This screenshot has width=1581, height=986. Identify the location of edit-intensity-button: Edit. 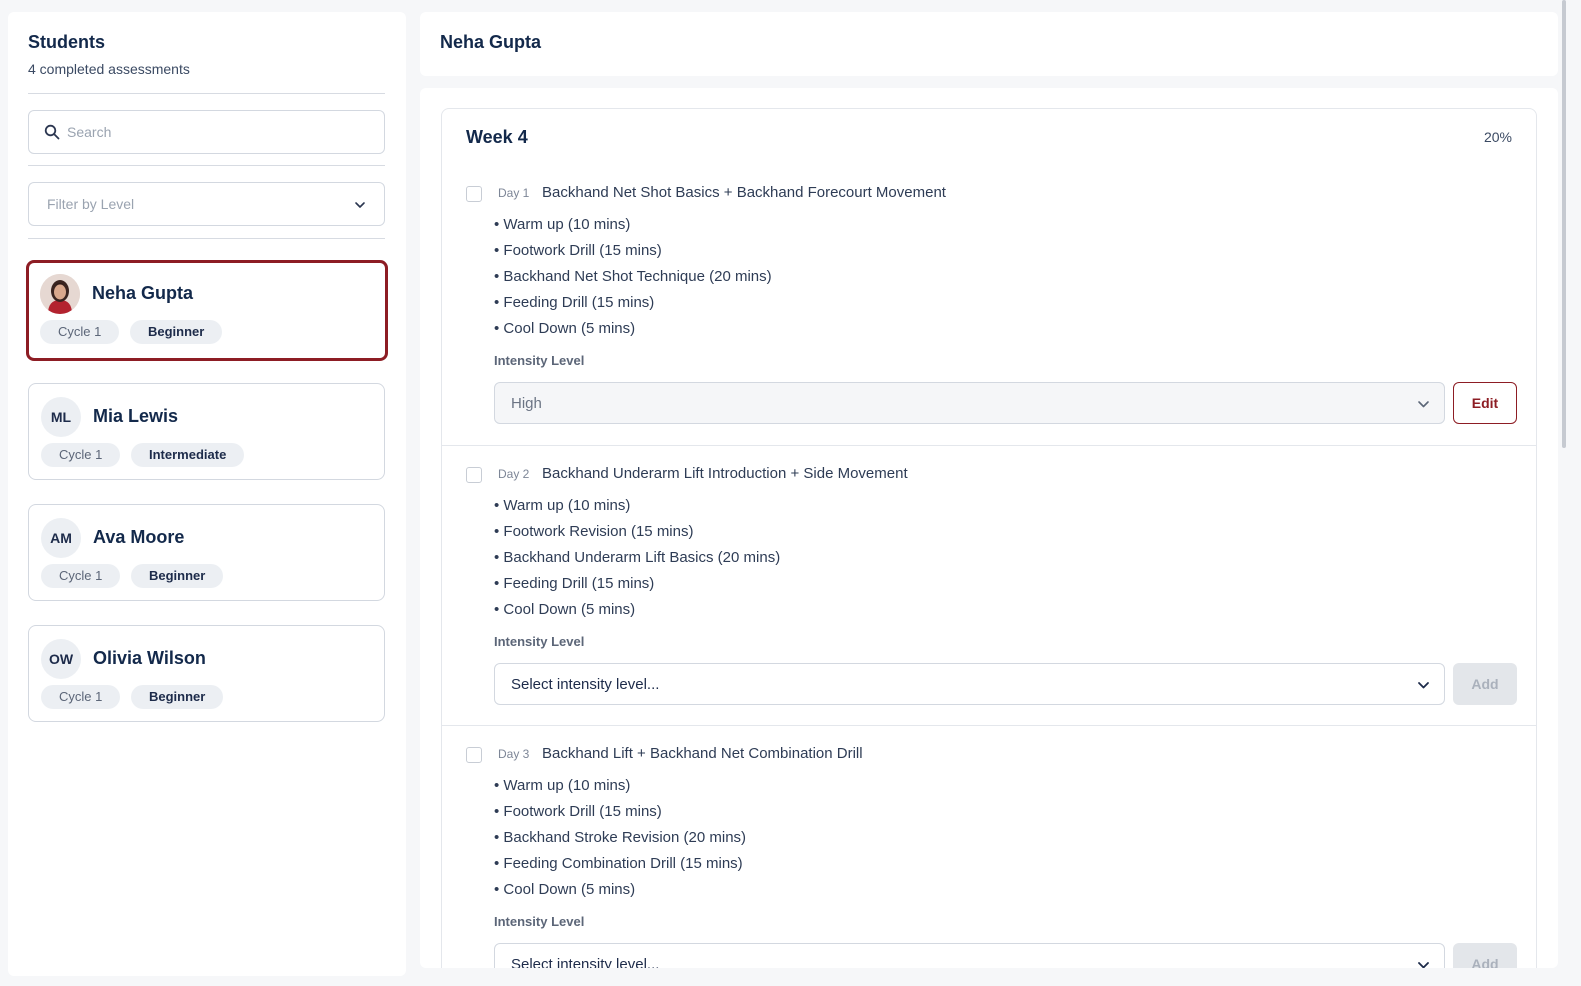
(1485, 403).